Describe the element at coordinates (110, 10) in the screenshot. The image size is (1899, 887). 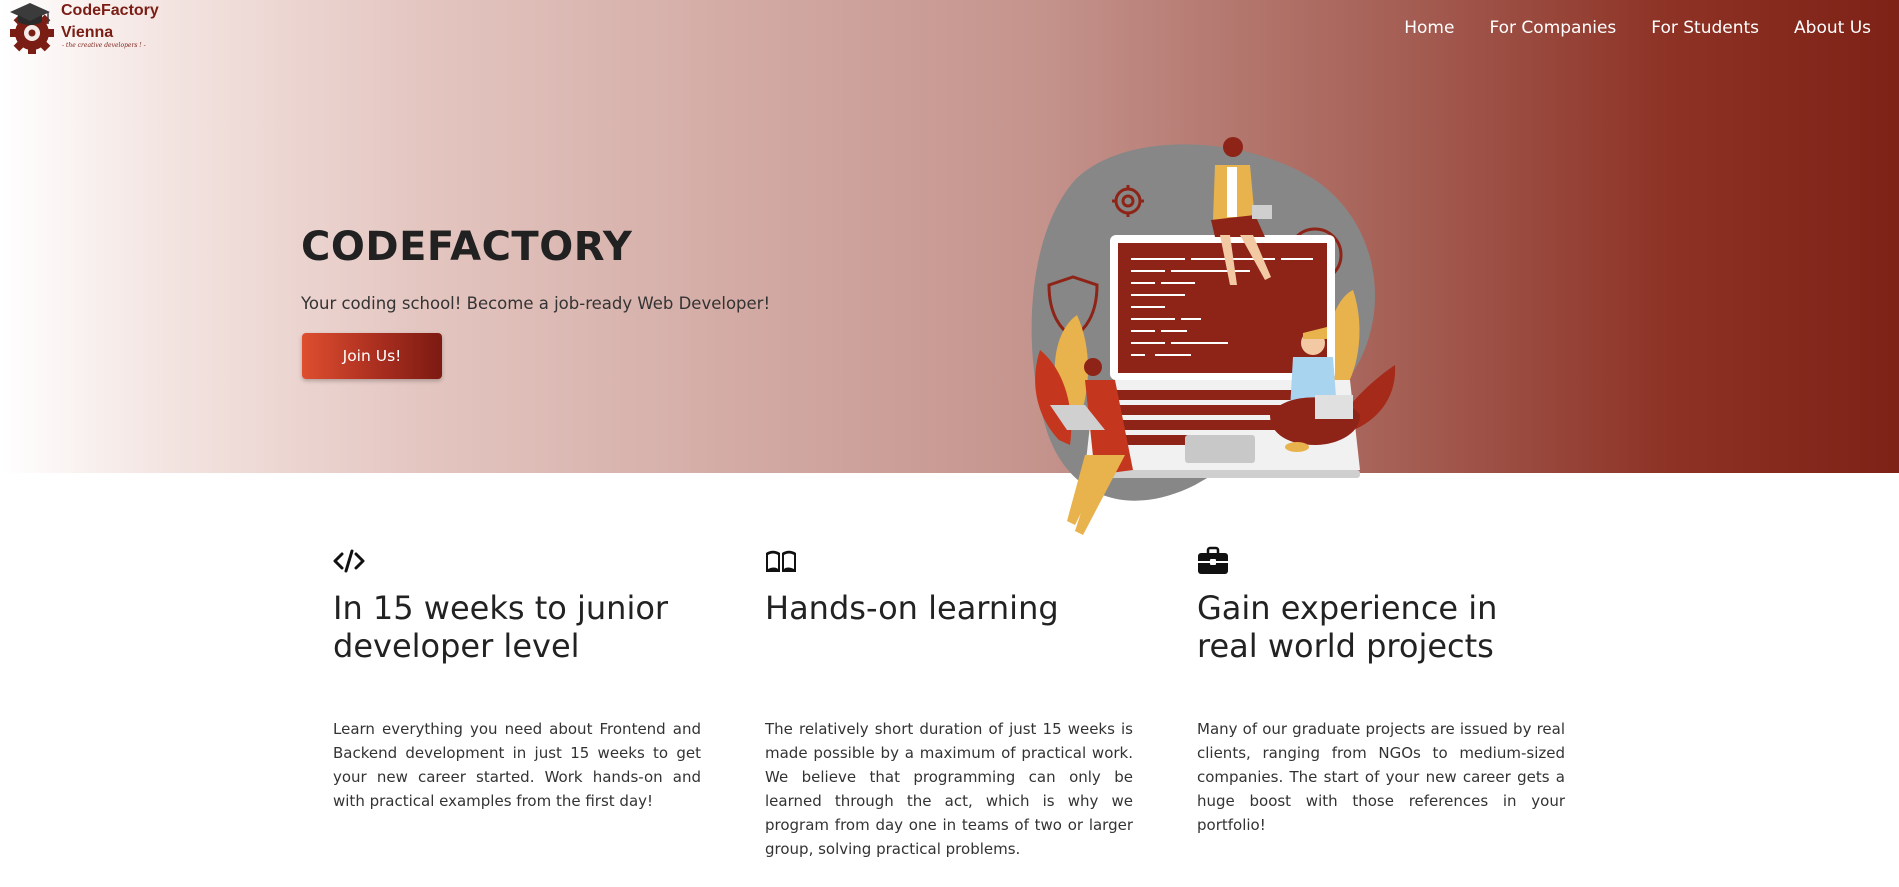
I see `brand-name-line1: CodeFactory` at that location.